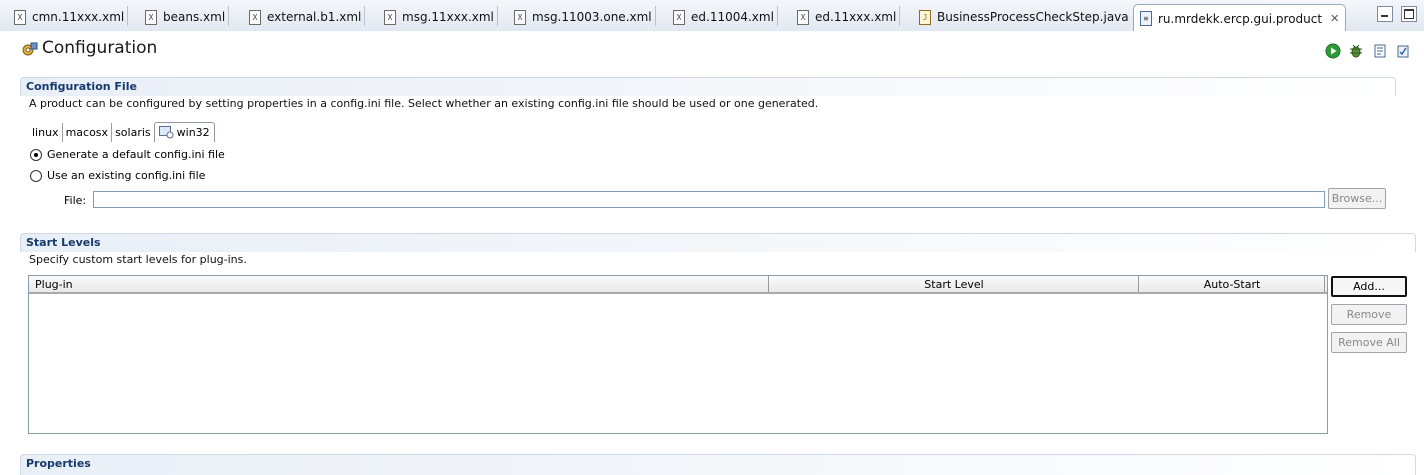  Describe the element at coordinates (709, 199) in the screenshot. I see `file-path-input` at that location.